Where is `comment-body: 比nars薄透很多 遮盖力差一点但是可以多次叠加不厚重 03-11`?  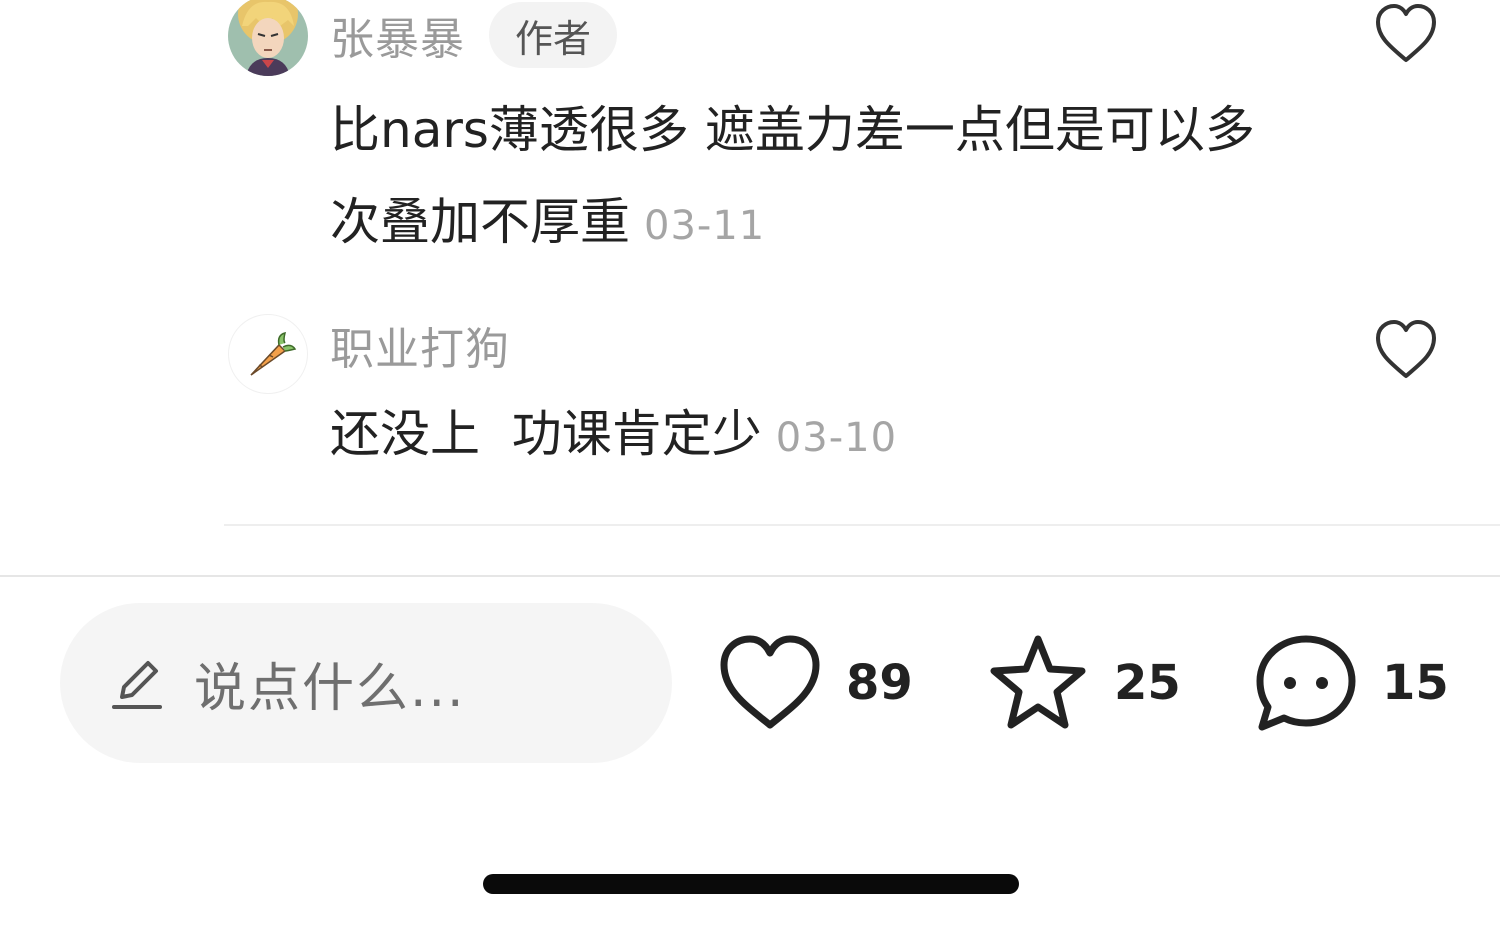
comment-body: 比nars薄透很多 遮盖力差一点但是可以多次叠加不厚重 03-11 is located at coordinates (810, 178).